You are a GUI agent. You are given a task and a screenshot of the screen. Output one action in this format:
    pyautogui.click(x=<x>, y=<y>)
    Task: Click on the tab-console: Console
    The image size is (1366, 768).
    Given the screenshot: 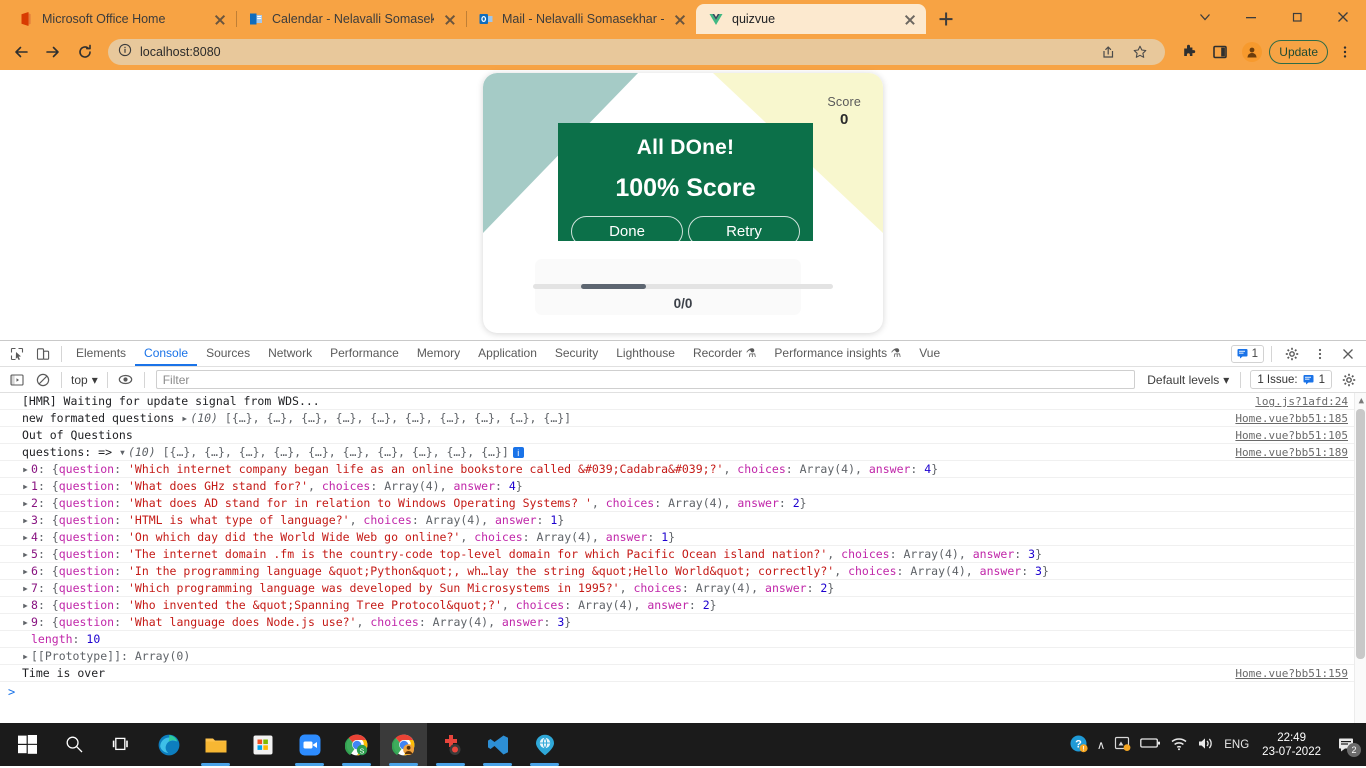 What is the action you would take?
    pyautogui.click(x=166, y=353)
    